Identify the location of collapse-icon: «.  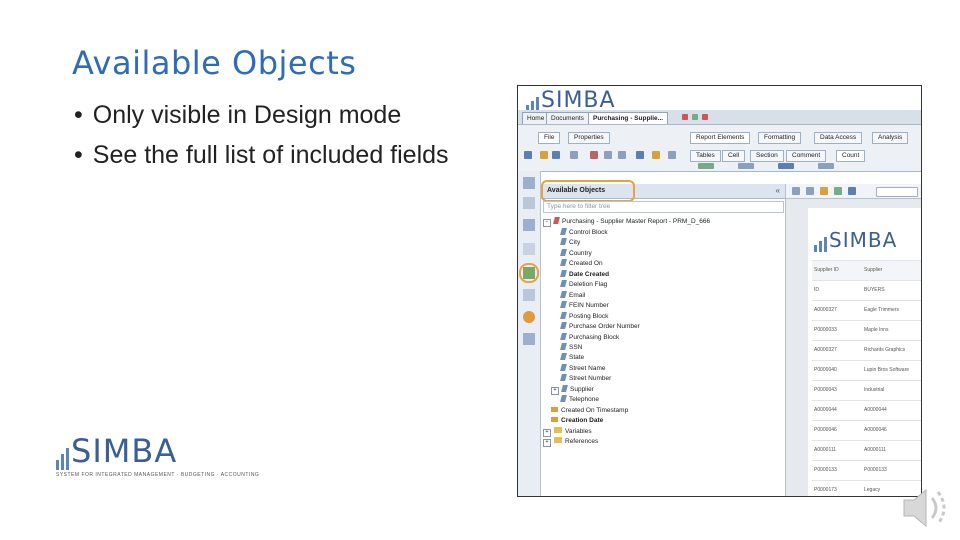
(778, 190).